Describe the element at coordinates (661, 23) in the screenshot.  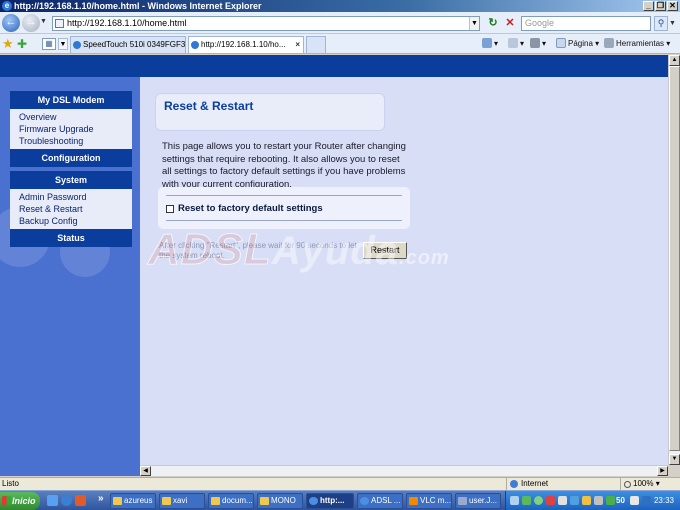
I see `search-icon: ⚲` at that location.